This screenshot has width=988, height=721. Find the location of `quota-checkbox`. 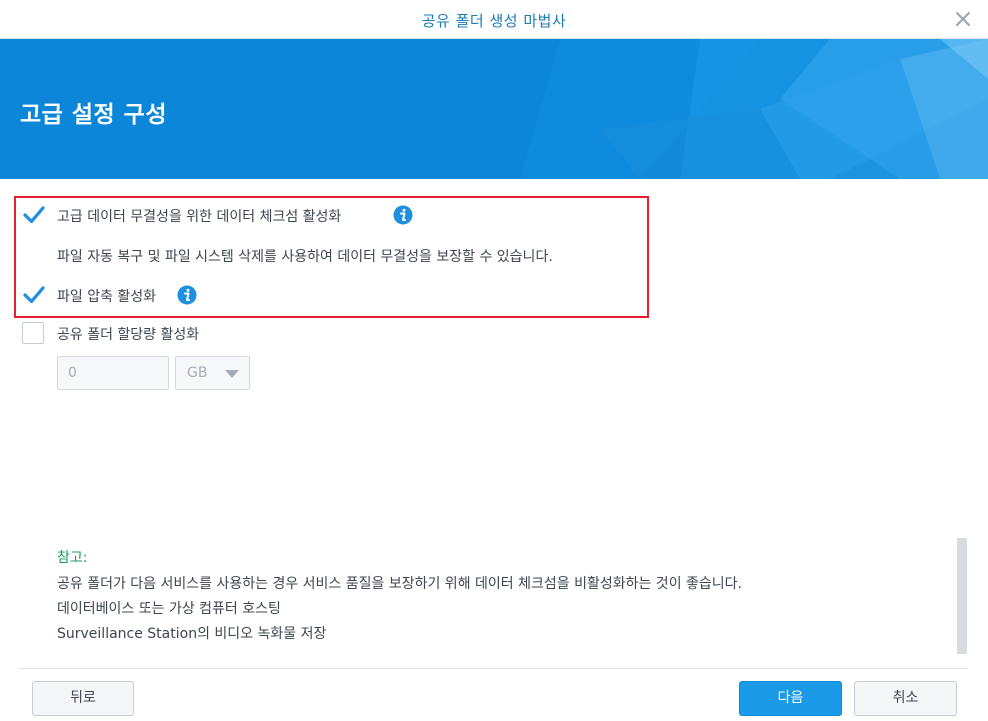

quota-checkbox is located at coordinates (33, 333).